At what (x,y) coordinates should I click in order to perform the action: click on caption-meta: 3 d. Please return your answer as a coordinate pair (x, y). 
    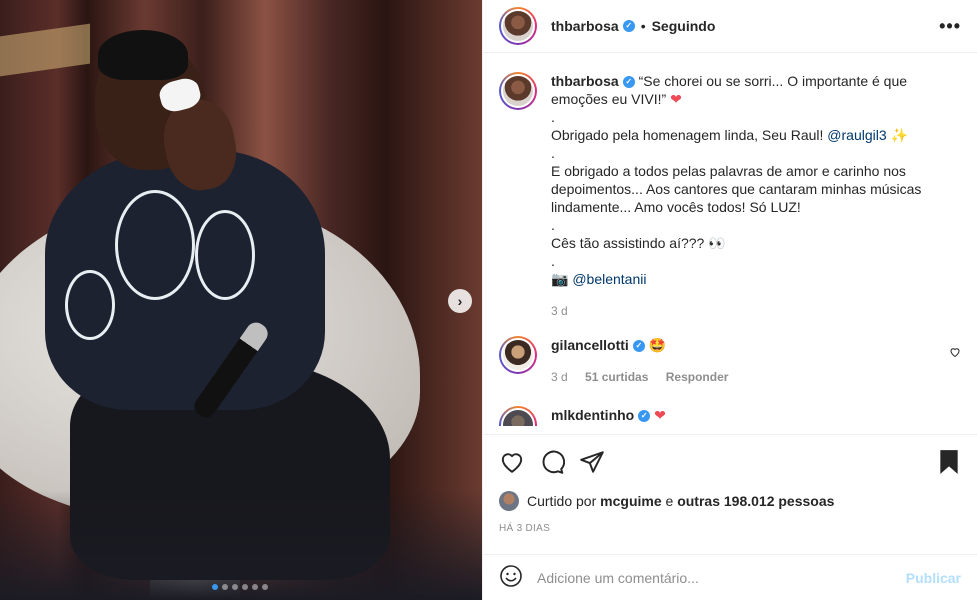
    Looking at the image, I should click on (756, 311).